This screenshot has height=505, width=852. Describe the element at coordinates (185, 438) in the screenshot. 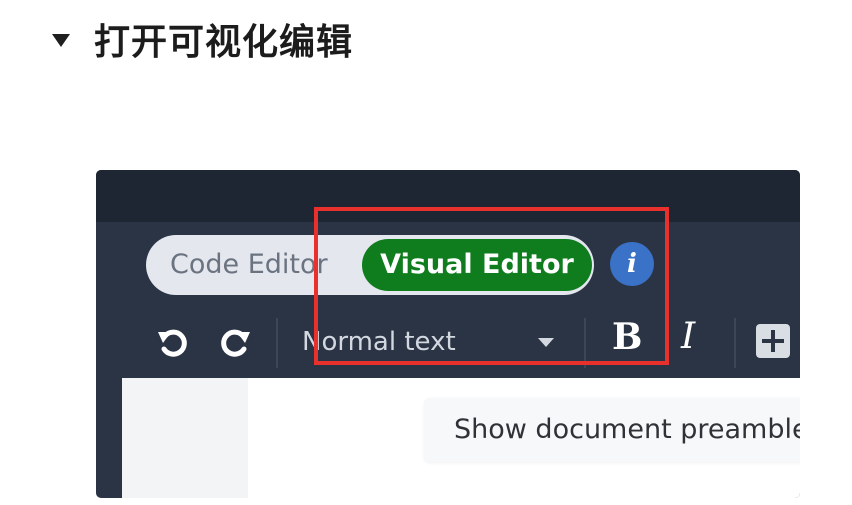

I see `line-gutter` at that location.